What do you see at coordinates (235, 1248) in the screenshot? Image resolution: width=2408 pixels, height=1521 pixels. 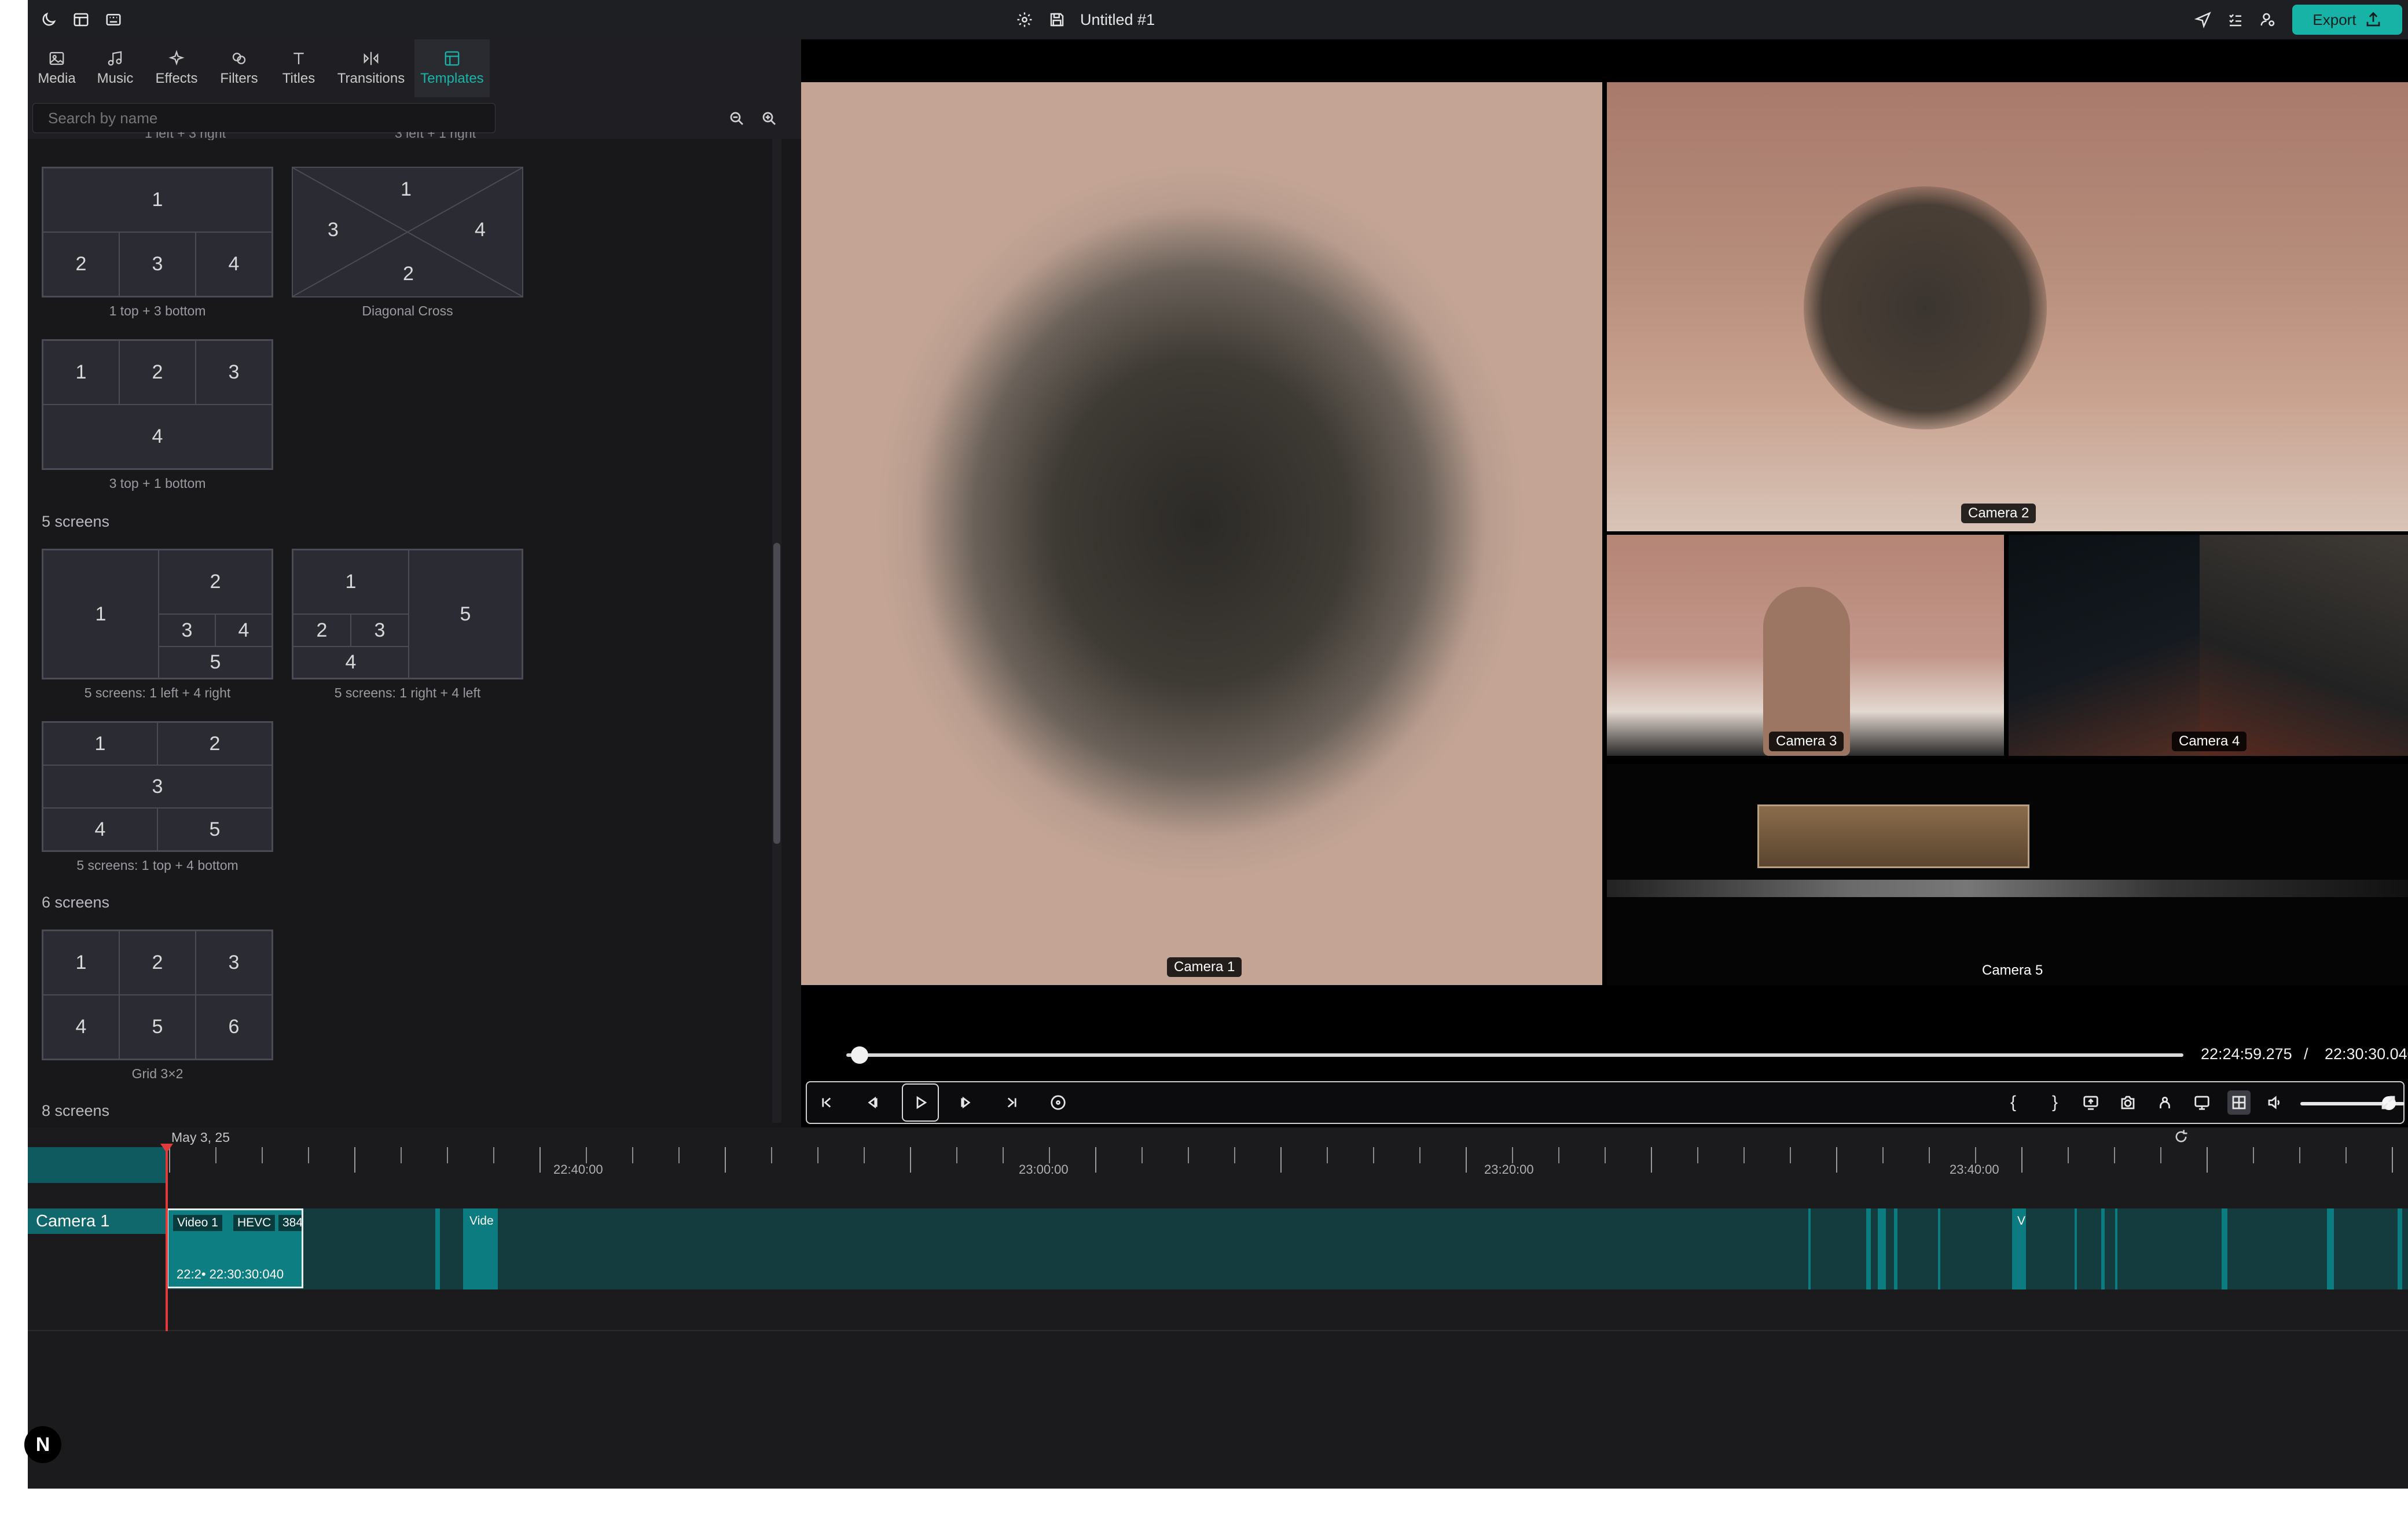 I see `selected-clip: Video 1 HEVC 3840 22:2• 22:30:30:040` at bounding box center [235, 1248].